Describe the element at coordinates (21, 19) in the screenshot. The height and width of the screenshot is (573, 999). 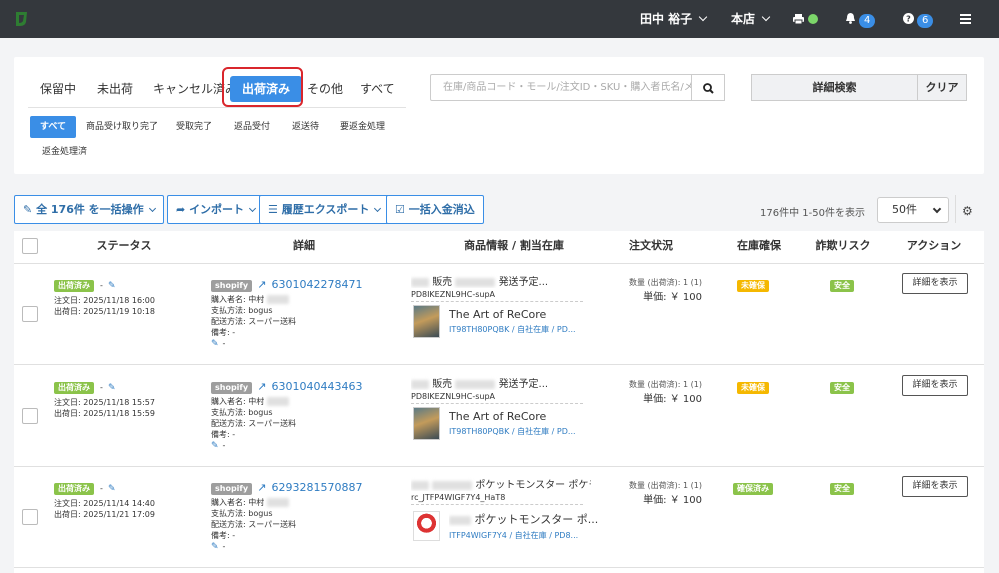
I see `app-logo-icon` at that location.